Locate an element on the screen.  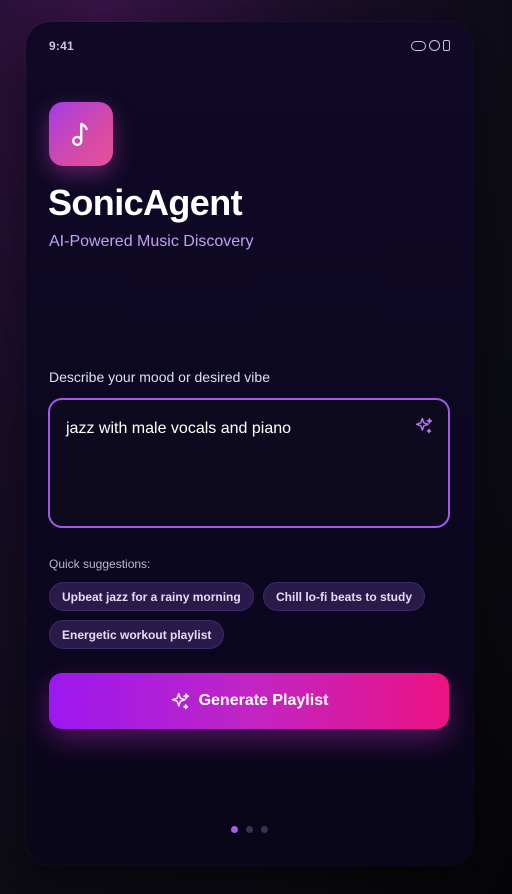
suggestion-chip: Chill lo-fi beats to study is located at coordinates (344, 596).